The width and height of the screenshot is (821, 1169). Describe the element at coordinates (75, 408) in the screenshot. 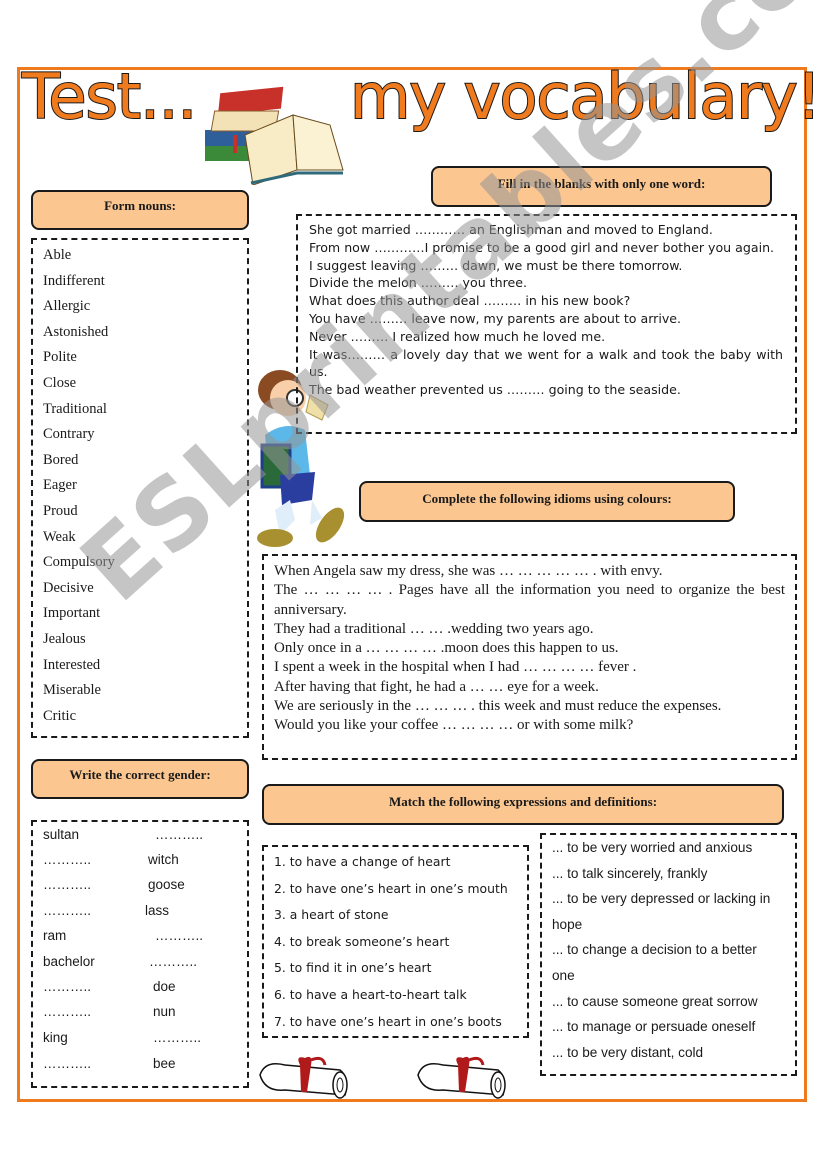

I see `list-item: Traditional` at that location.